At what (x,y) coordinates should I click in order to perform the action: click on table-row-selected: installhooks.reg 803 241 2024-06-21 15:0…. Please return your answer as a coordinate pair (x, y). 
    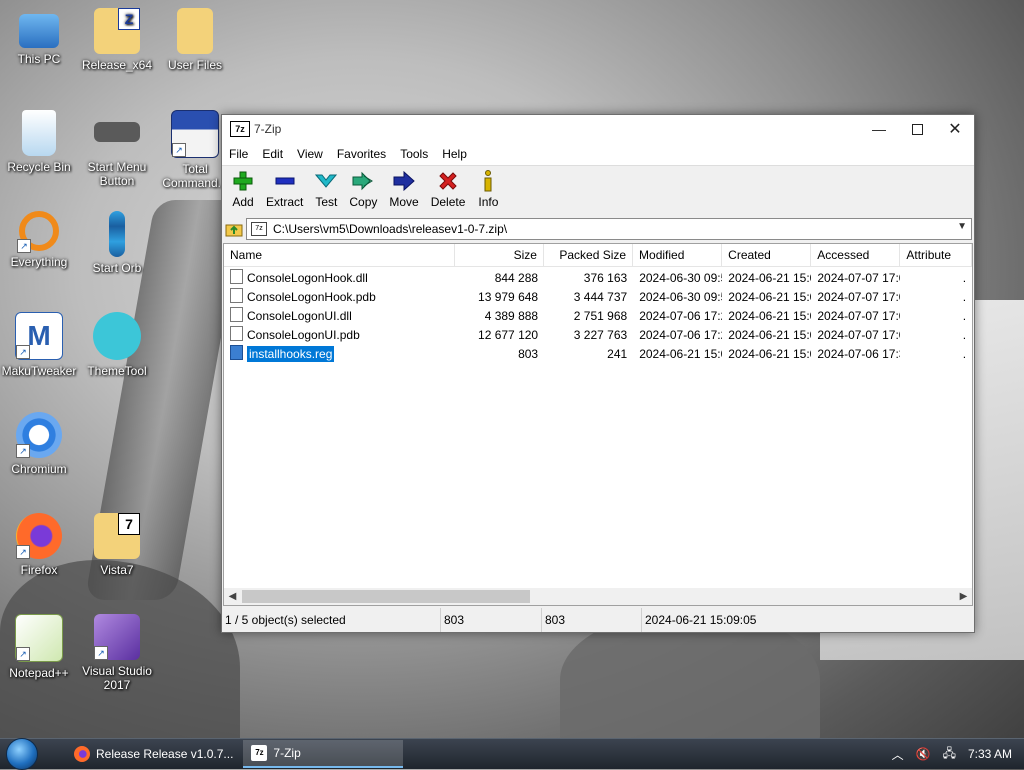
    Looking at the image, I should click on (598, 354).